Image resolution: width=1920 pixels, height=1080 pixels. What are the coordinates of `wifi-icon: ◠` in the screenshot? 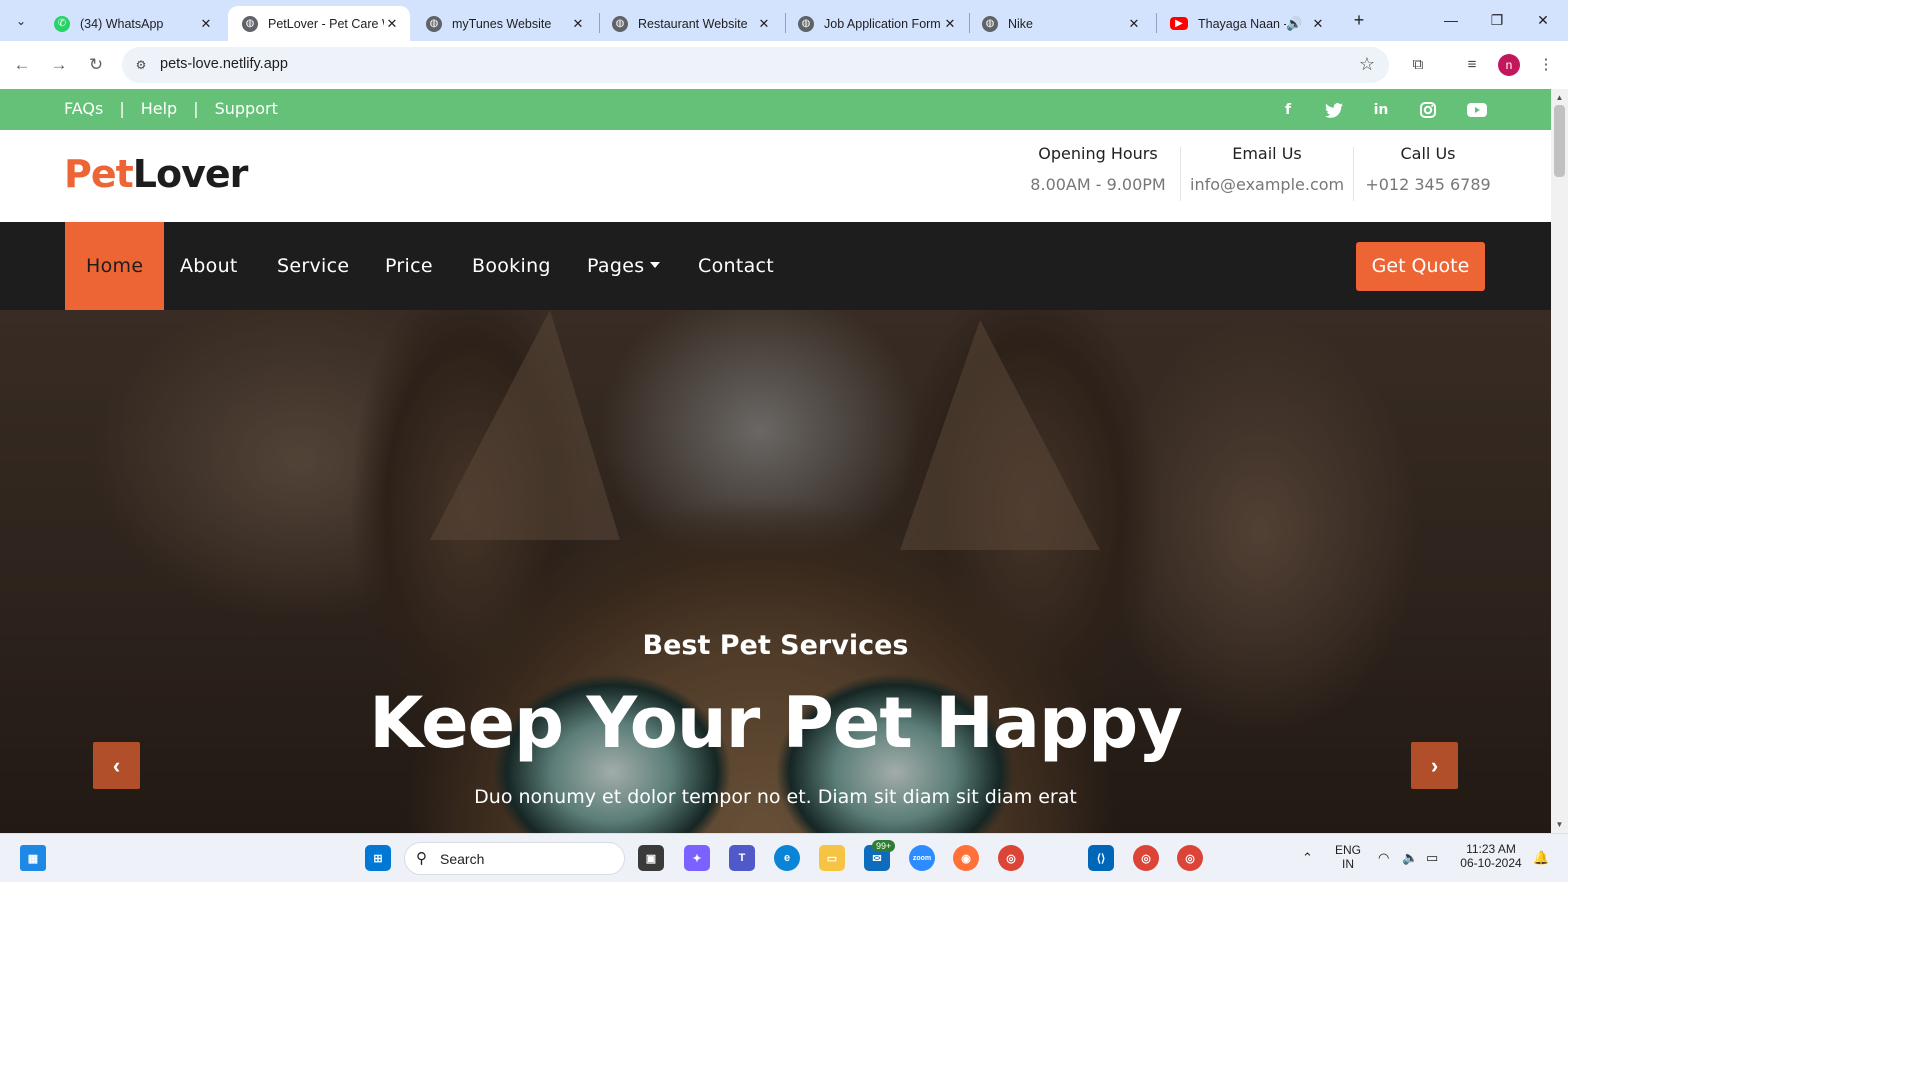 It's located at (1383, 858).